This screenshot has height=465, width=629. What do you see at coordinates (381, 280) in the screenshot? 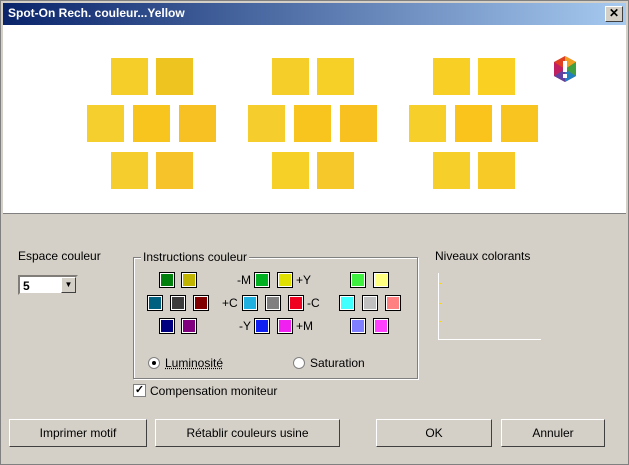
I see `swatch-light-yellow` at bounding box center [381, 280].